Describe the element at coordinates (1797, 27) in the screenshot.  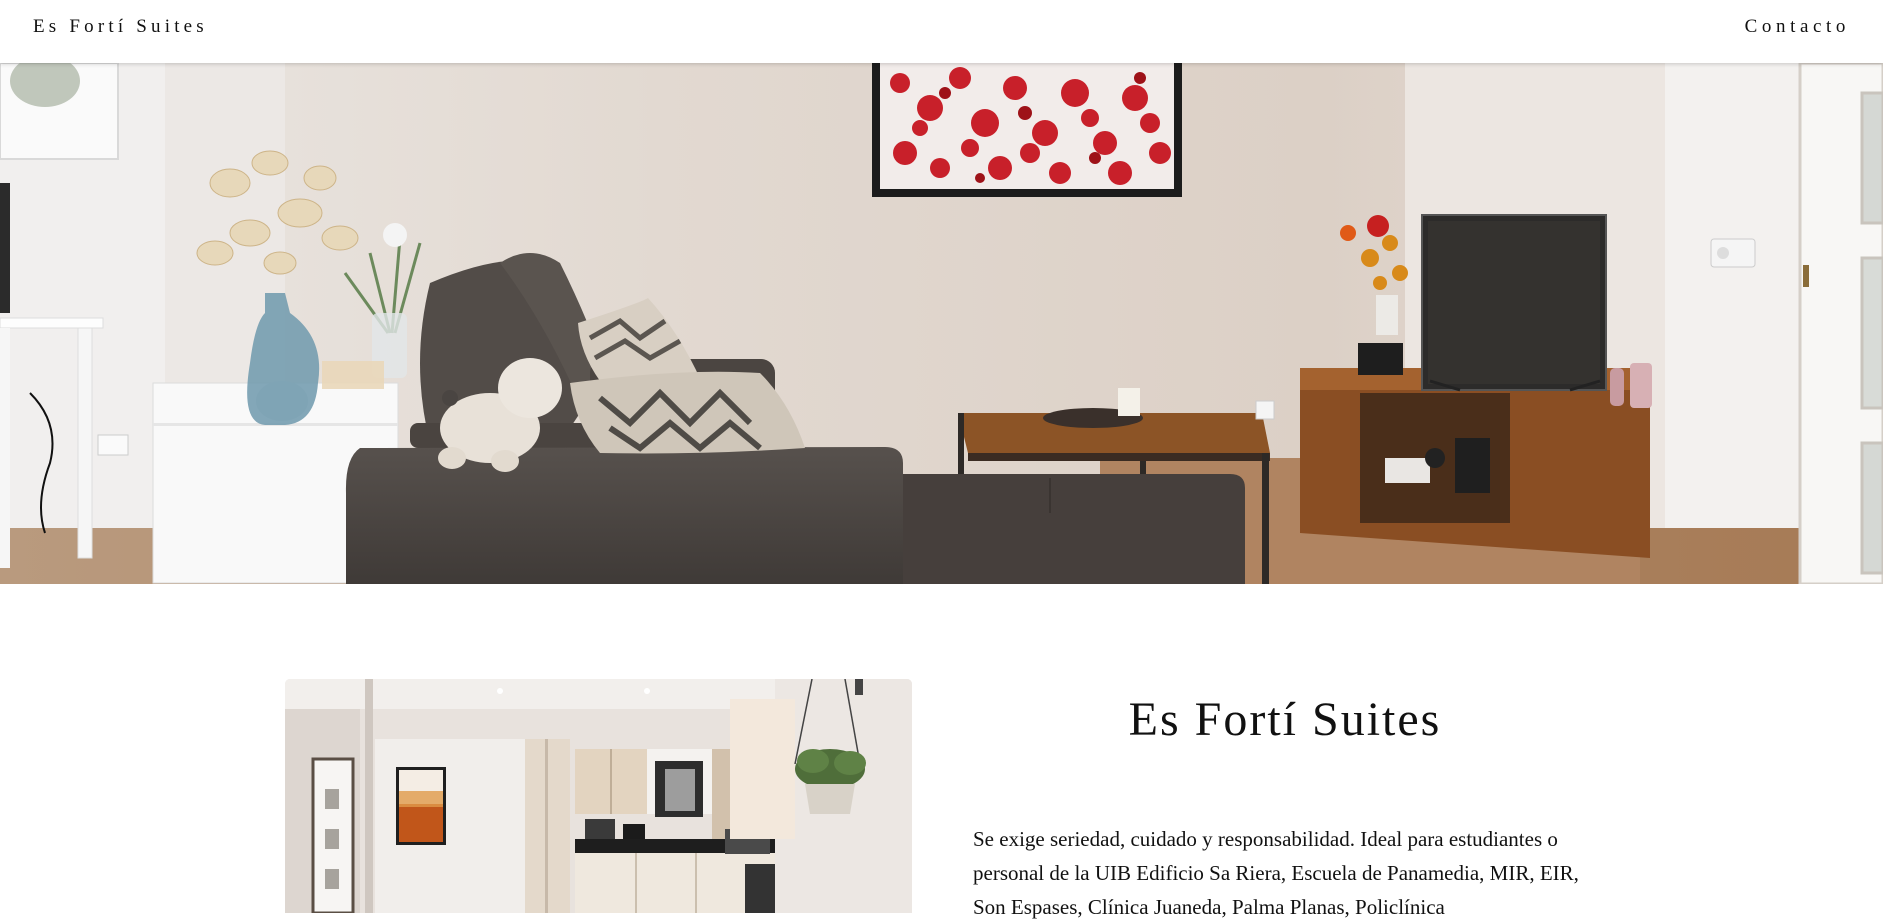
I see `nav-contact-link: Contacto` at that location.